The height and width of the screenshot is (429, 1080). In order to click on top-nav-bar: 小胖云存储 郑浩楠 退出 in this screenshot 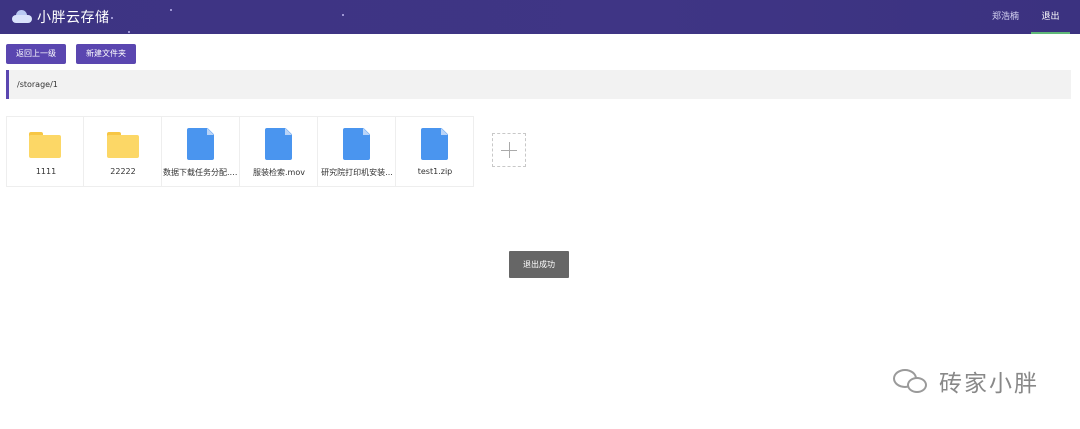, I will do `click(540, 17)`.